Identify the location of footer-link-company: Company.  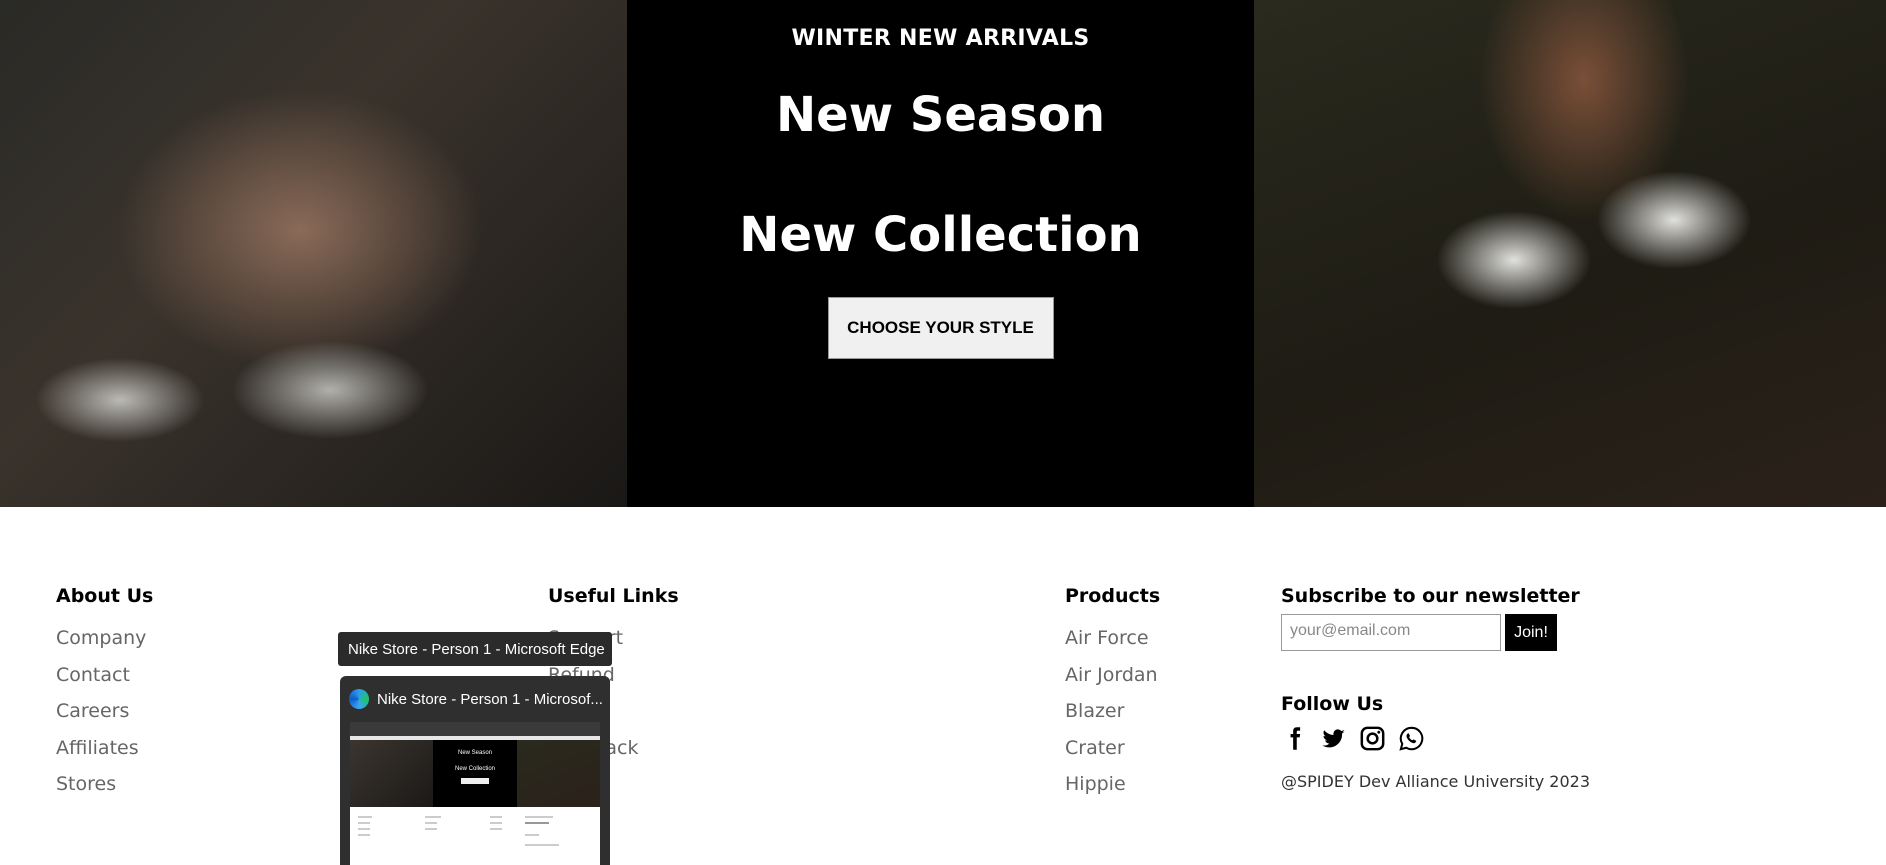
(104, 644).